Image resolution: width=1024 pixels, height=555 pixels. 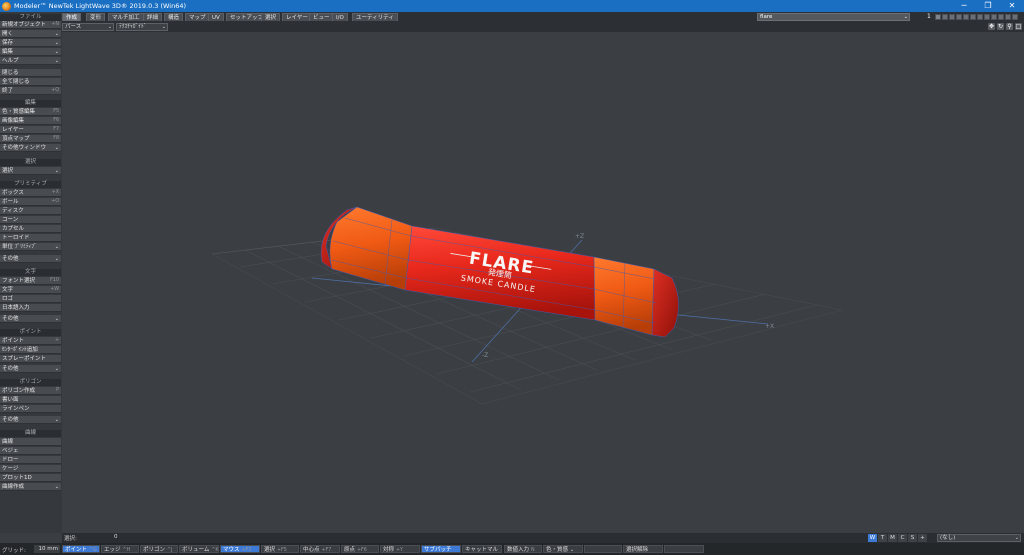 I want to click on tab-utility: ユーティリティ, so click(x=375, y=17).